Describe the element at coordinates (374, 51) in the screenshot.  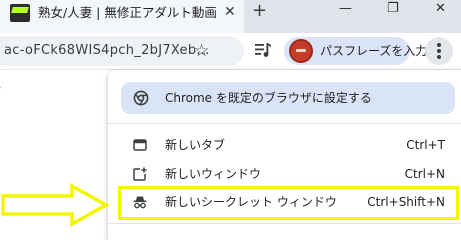
I see `passphrase-label: パスフレーズを入力` at that location.